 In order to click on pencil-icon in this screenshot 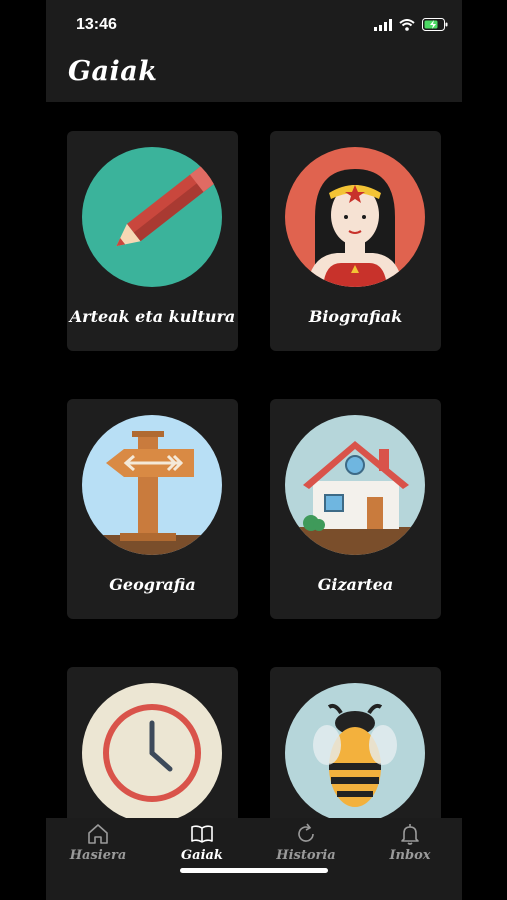, I will do `click(168, 204)`.